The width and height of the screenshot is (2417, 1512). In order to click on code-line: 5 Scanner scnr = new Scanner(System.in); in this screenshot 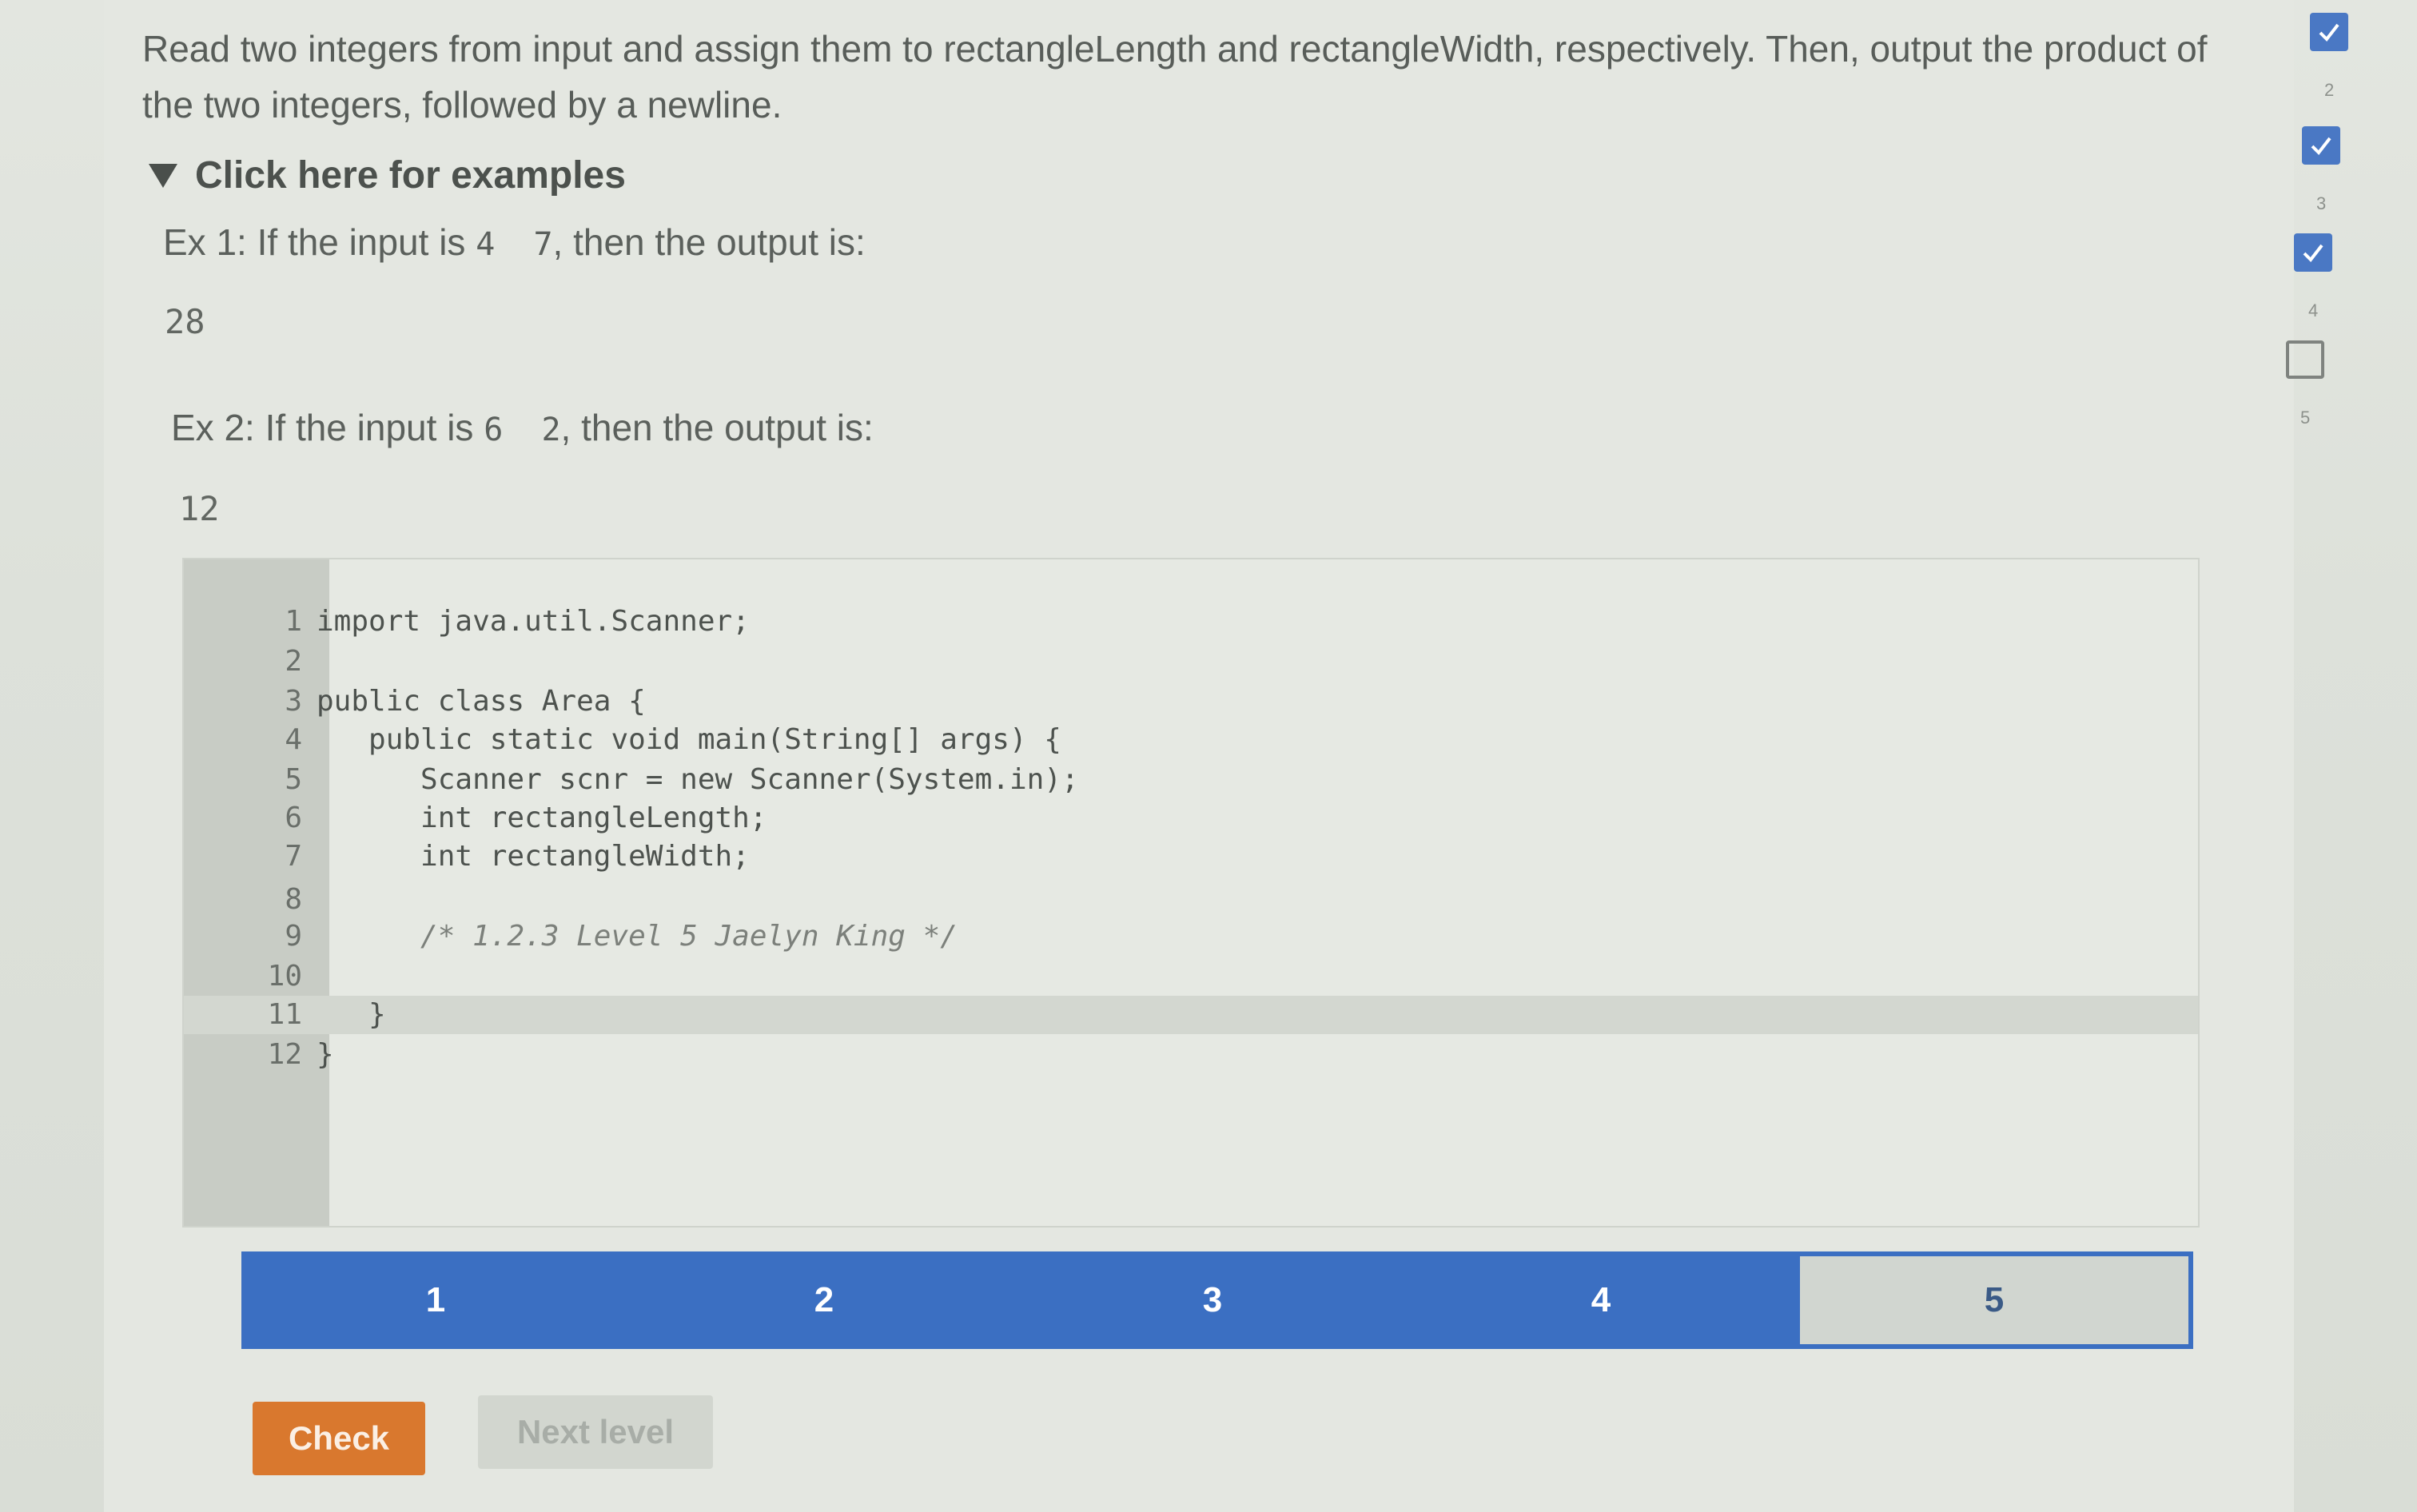, I will do `click(1191, 780)`.